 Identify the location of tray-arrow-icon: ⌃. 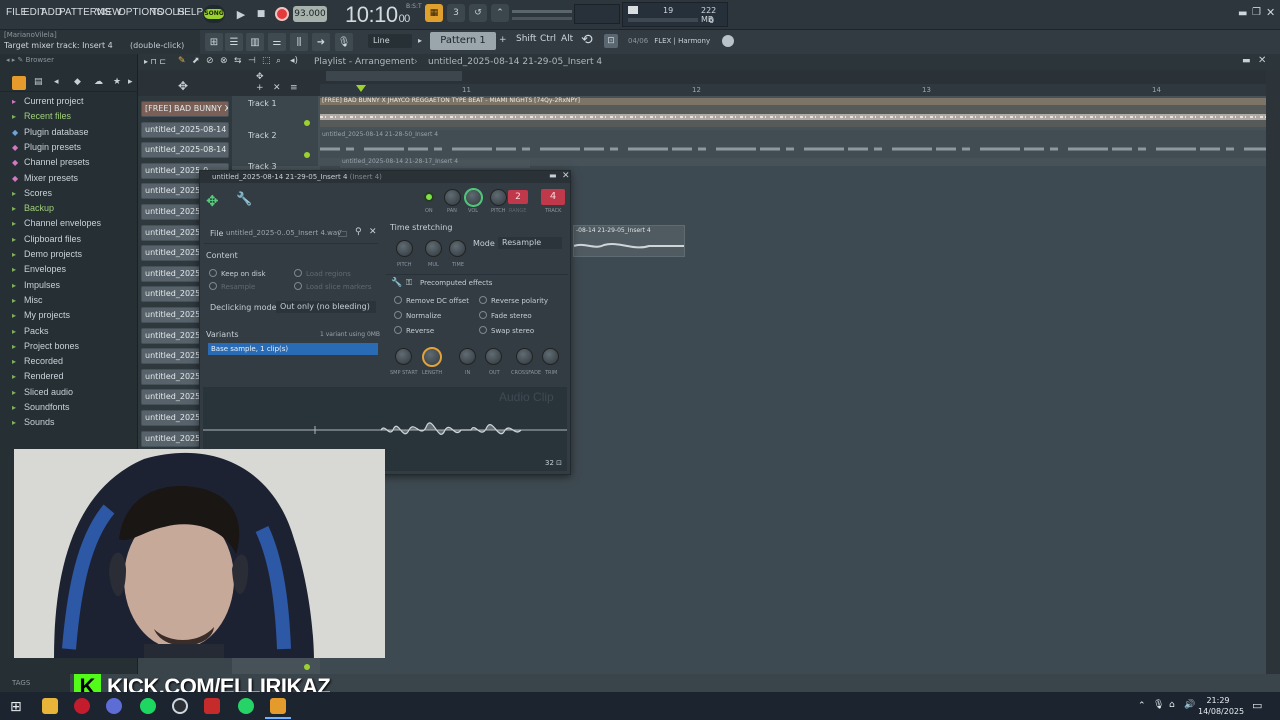
(1142, 706).